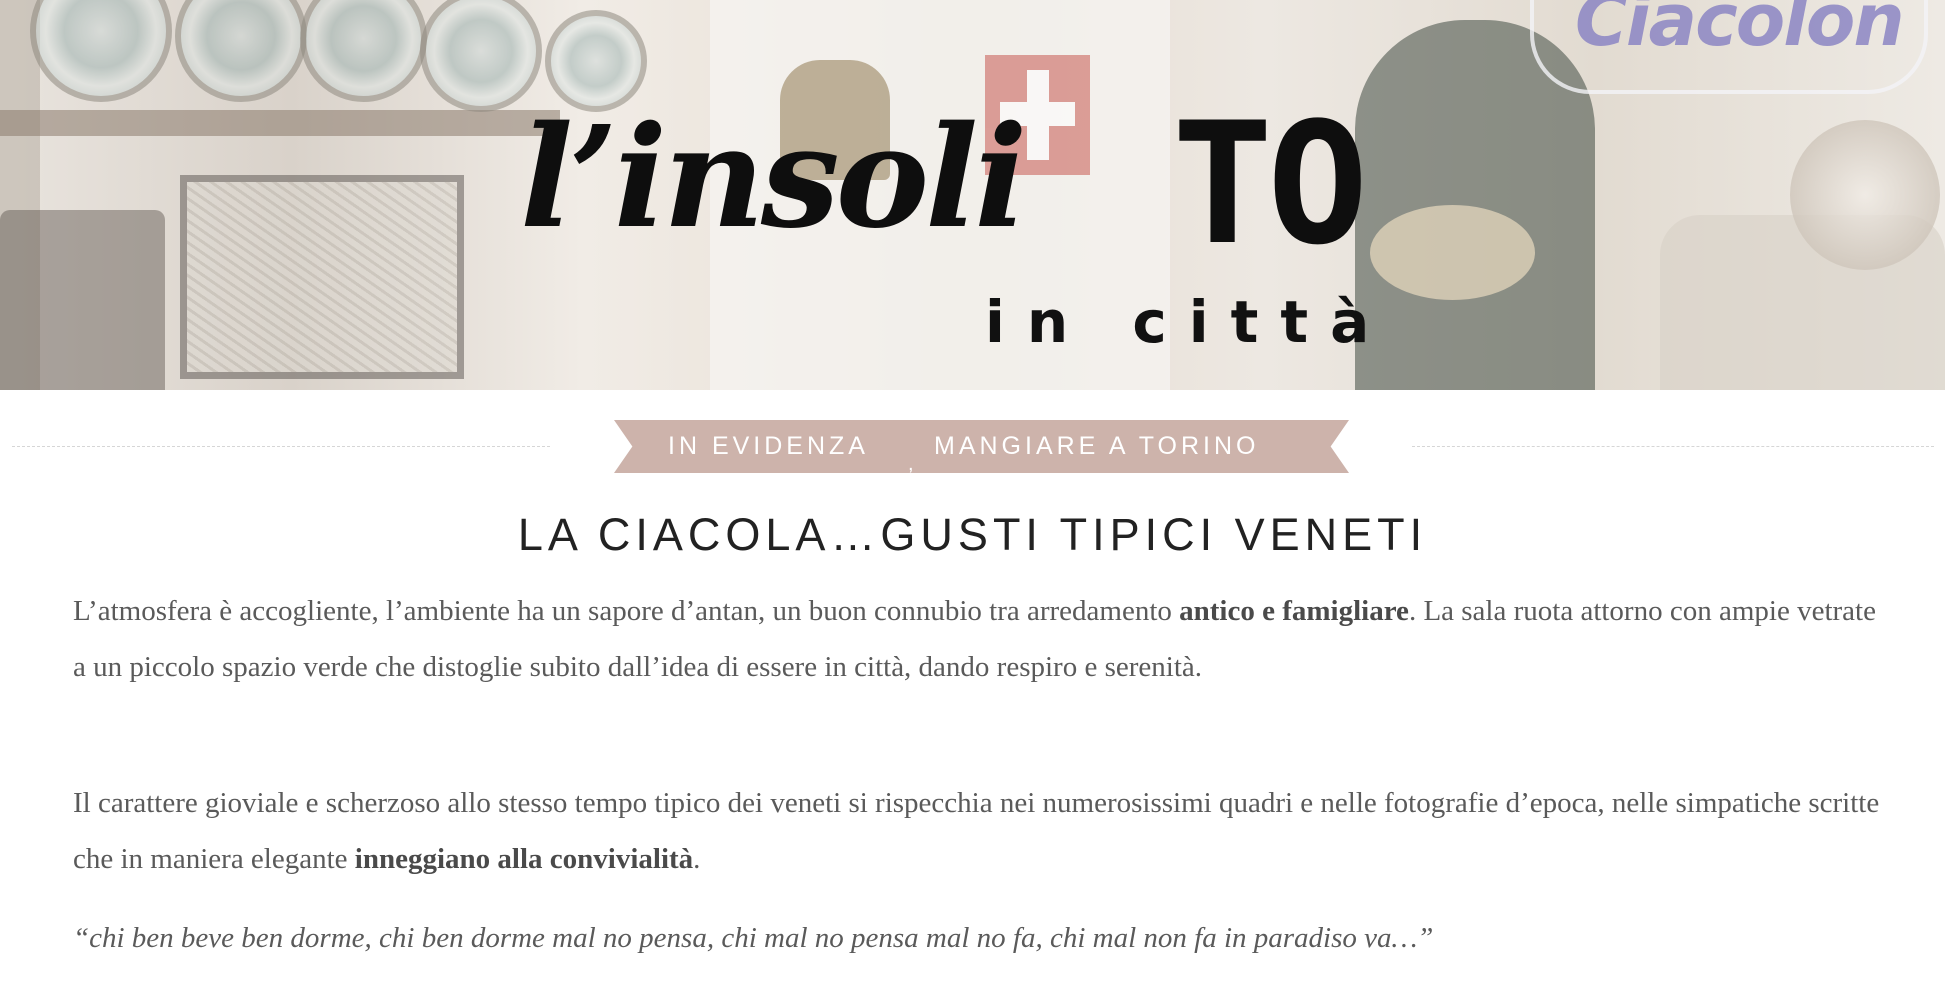 Image resolution: width=1945 pixels, height=996 pixels. Describe the element at coordinates (280, 123) in the screenshot. I see `plate-shelf` at that location.